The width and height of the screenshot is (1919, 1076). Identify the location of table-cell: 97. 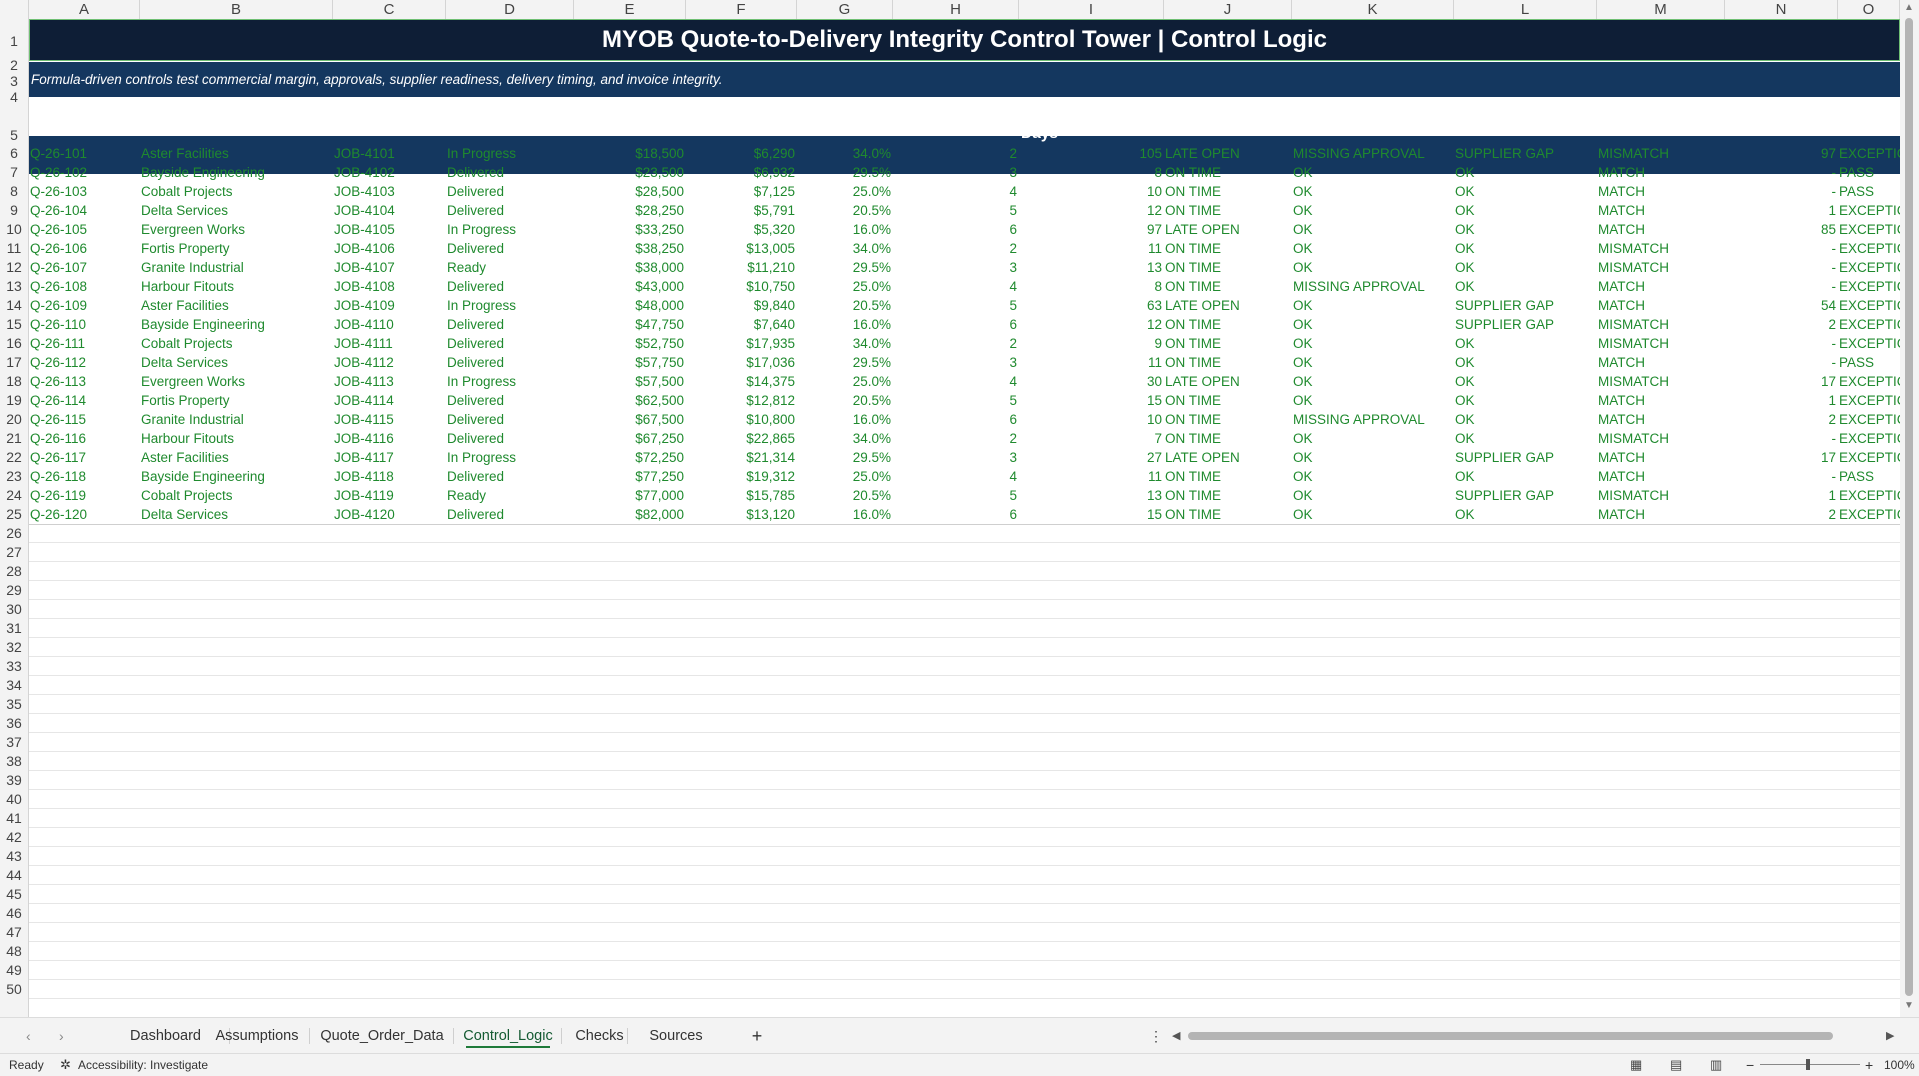
(1091, 229).